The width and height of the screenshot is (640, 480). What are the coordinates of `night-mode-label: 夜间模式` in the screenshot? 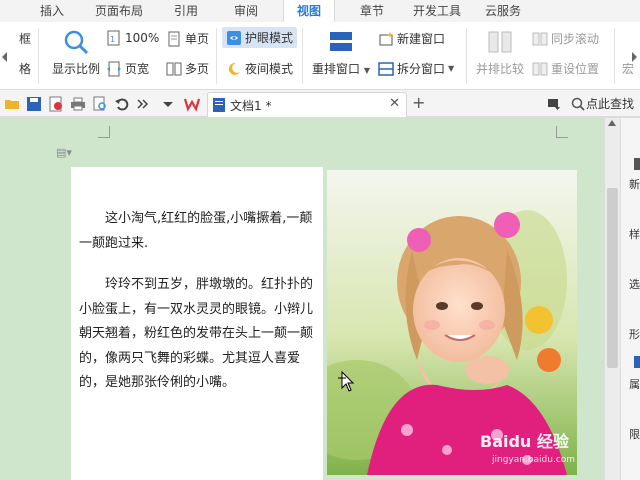 It's located at (269, 69).